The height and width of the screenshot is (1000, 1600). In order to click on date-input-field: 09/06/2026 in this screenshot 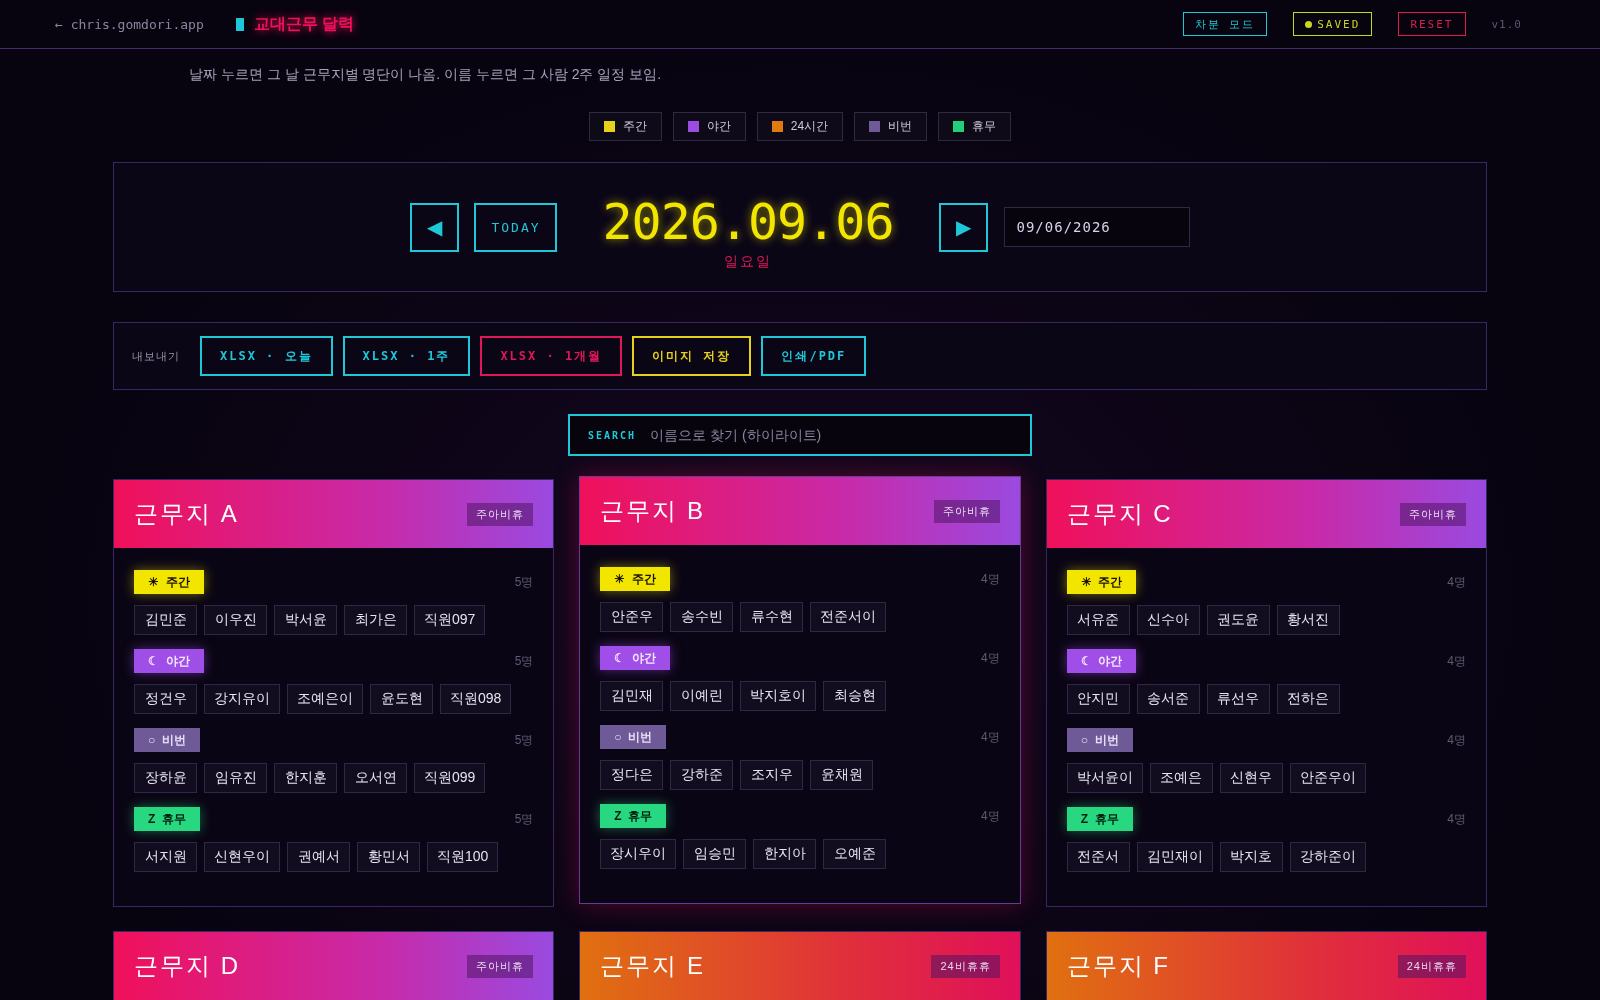, I will do `click(1096, 227)`.